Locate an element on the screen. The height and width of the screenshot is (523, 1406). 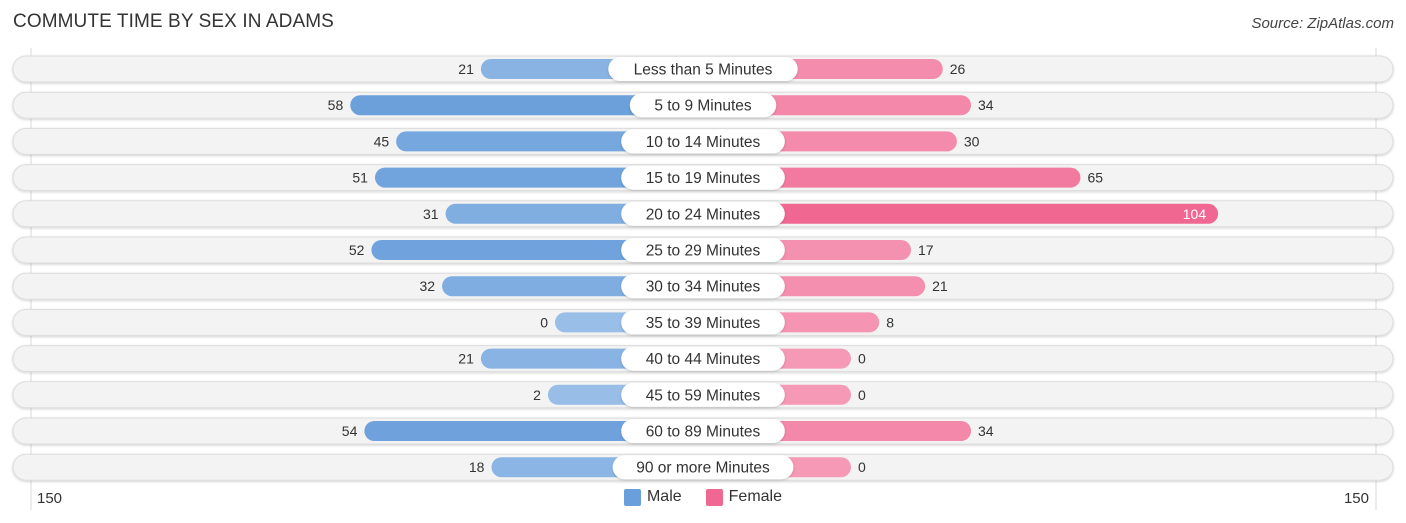
category-label: 20 to 24 Minutes is located at coordinates (703, 214).